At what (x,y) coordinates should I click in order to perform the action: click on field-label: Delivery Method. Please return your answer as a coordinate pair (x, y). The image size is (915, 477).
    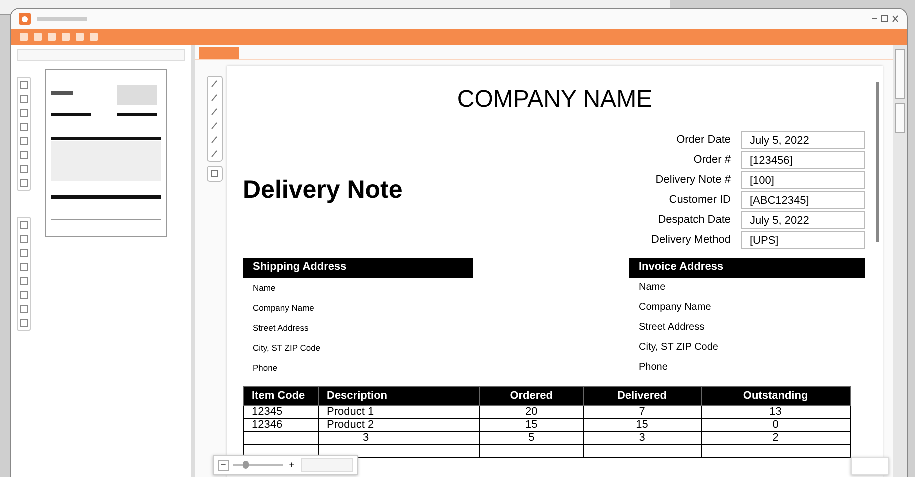
    Looking at the image, I should click on (690, 240).